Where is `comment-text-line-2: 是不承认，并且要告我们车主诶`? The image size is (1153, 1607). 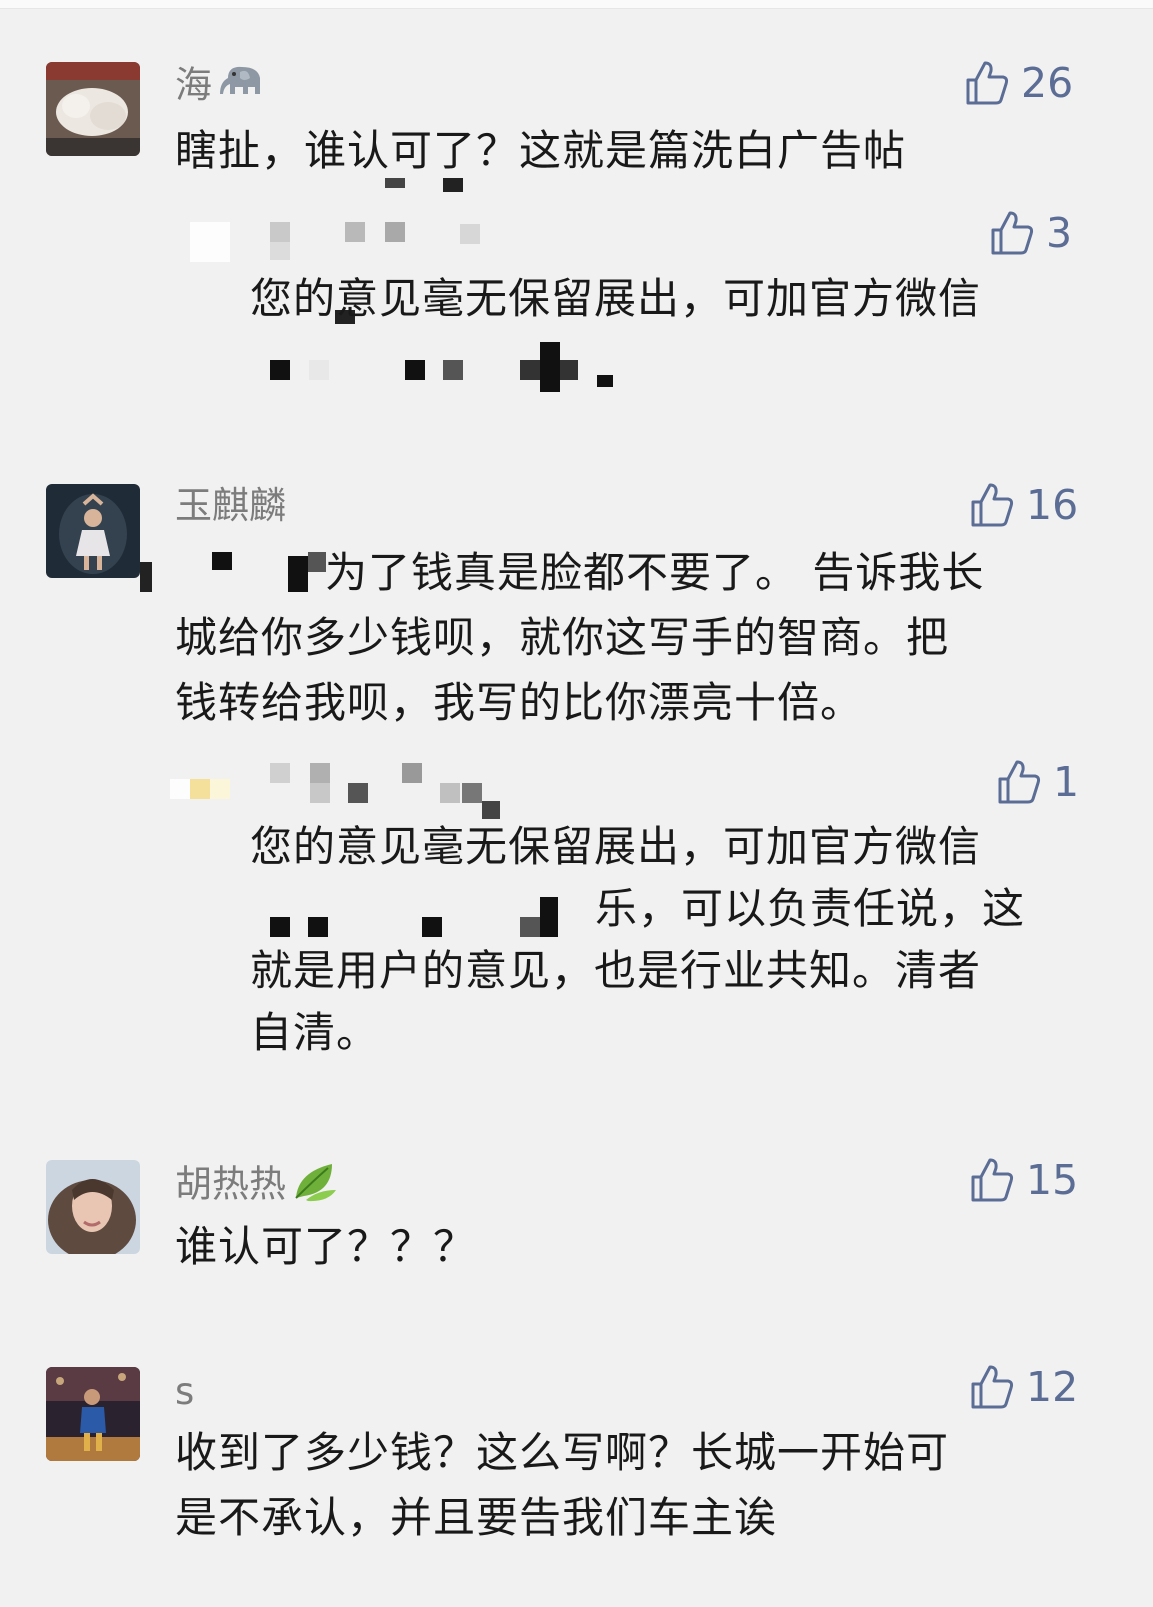
comment-text-line-2: 是不承认，并且要告我们车主诶 is located at coordinates (476, 1517).